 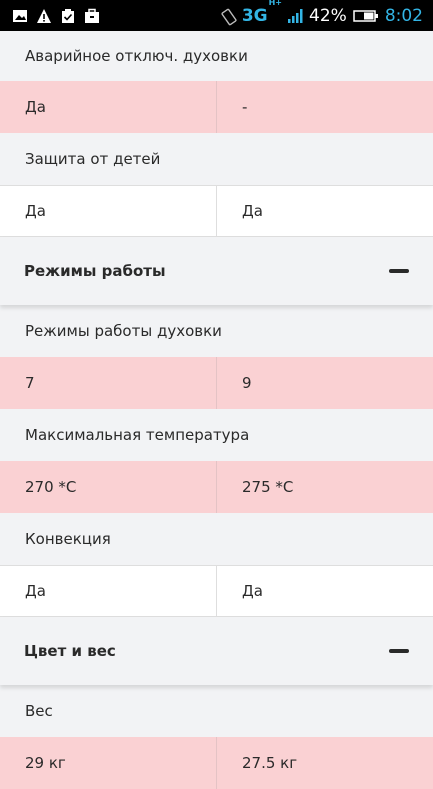 What do you see at coordinates (20, 16) in the screenshot?
I see `image-icon` at bounding box center [20, 16].